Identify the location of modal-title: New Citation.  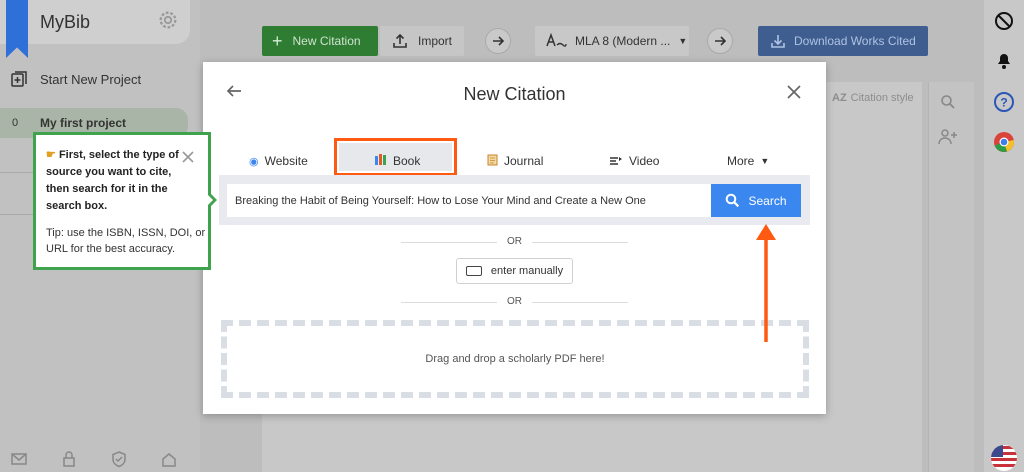
(514, 94).